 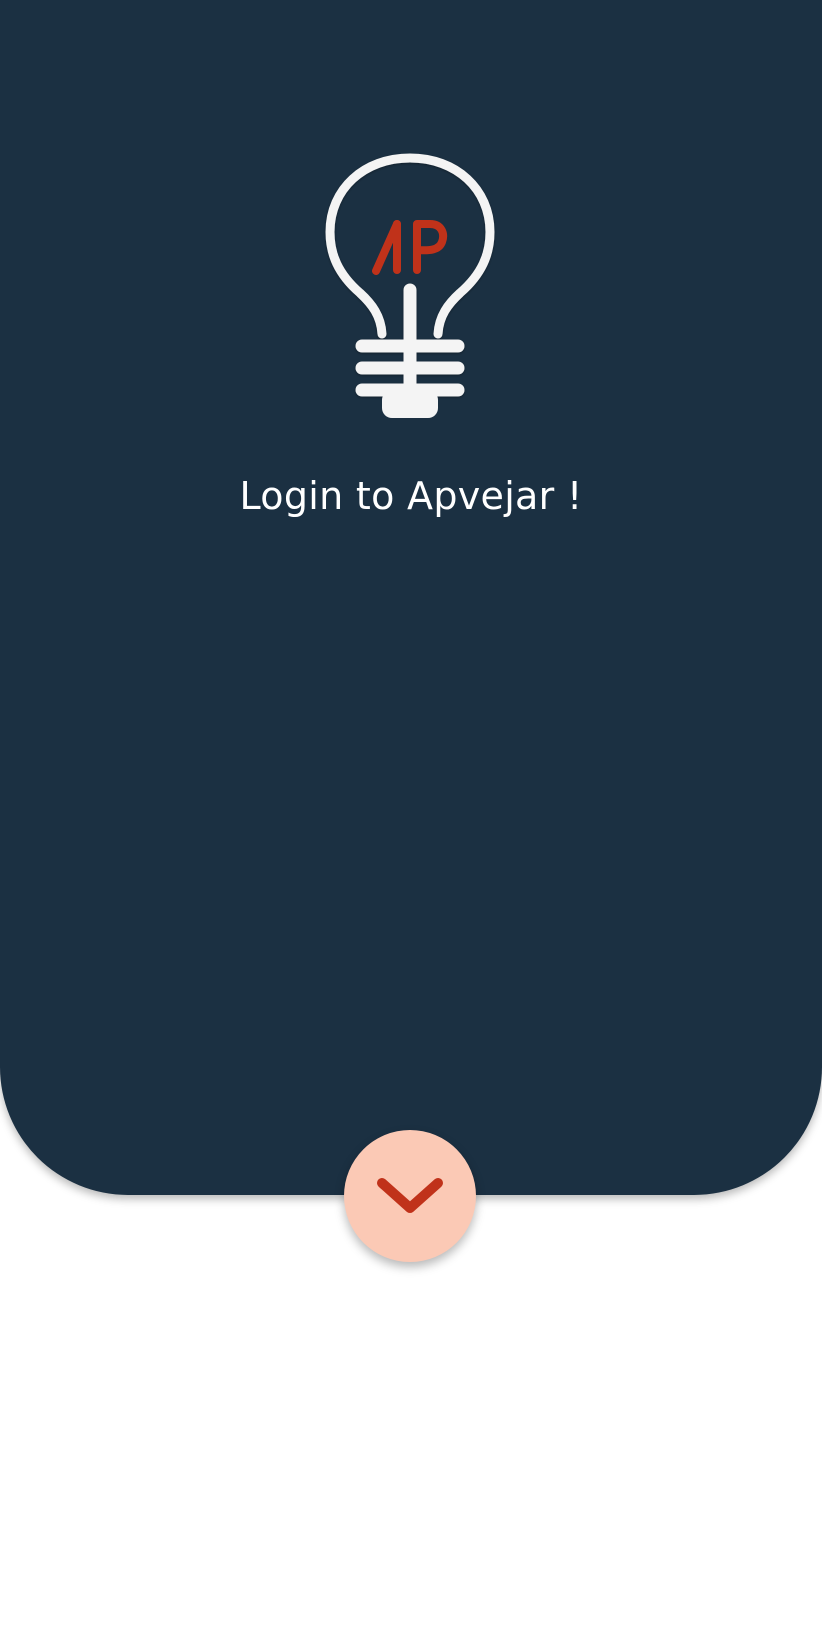 I want to click on expand-login-button, so click(x=410, y=1196).